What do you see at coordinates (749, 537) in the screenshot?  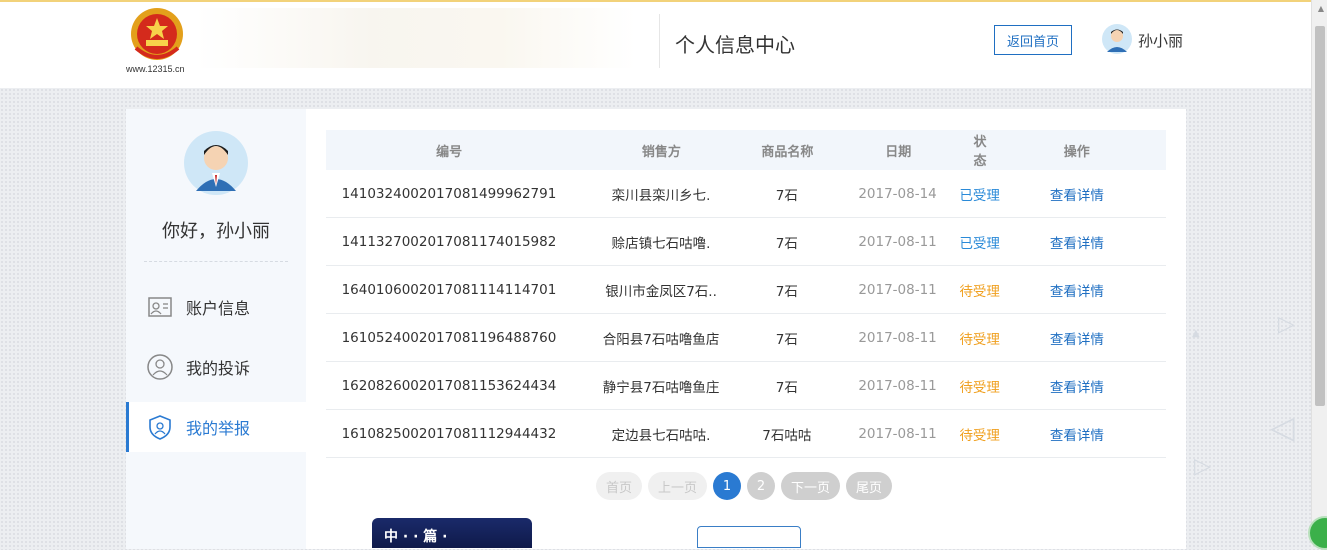 I see `footer-box` at bounding box center [749, 537].